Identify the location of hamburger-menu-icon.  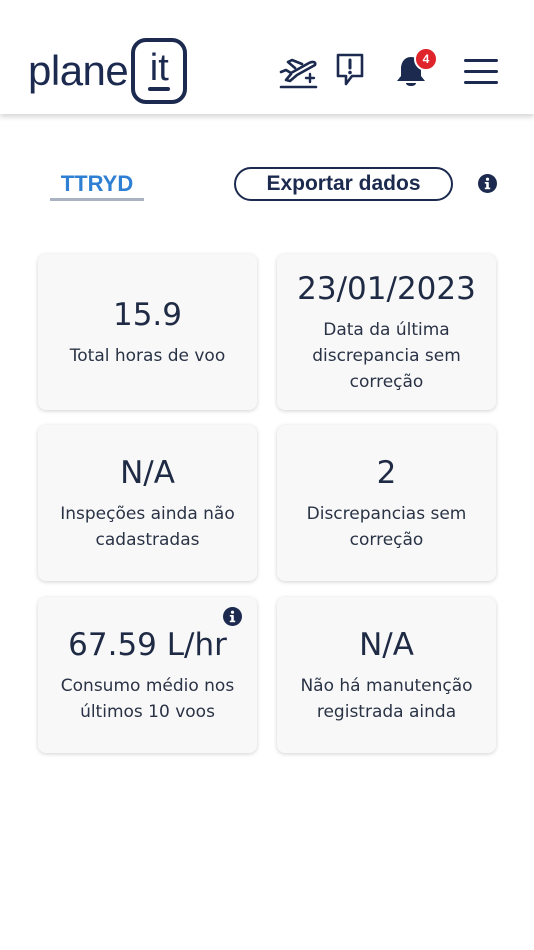
(481, 72).